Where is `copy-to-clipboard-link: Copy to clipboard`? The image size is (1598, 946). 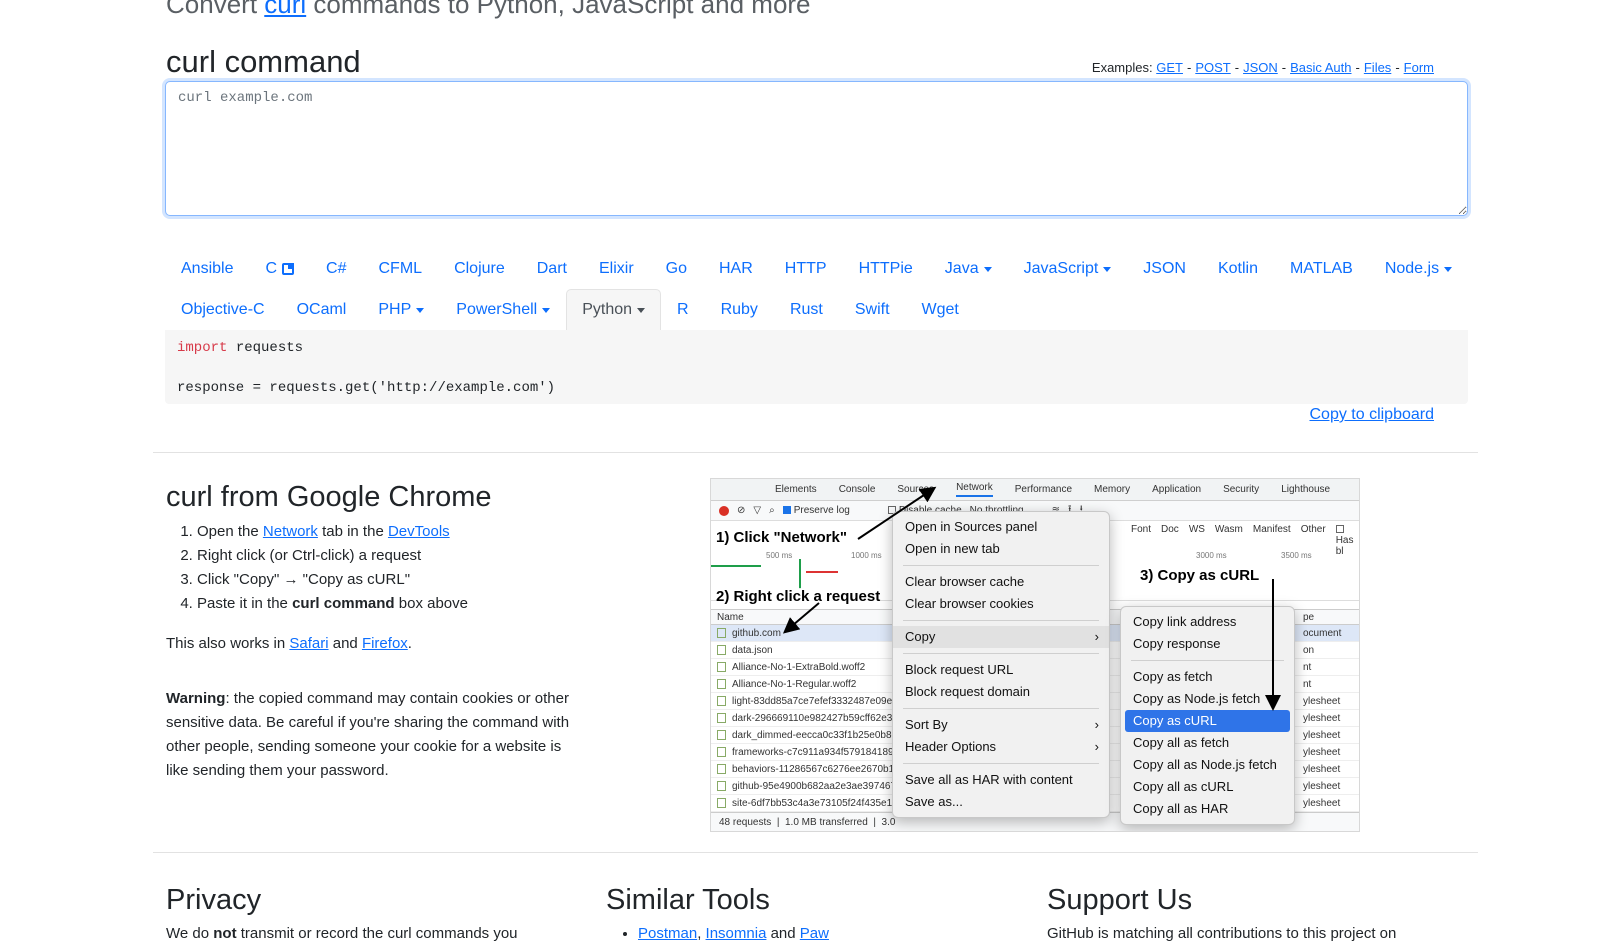 copy-to-clipboard-link: Copy to clipboard is located at coordinates (1371, 415).